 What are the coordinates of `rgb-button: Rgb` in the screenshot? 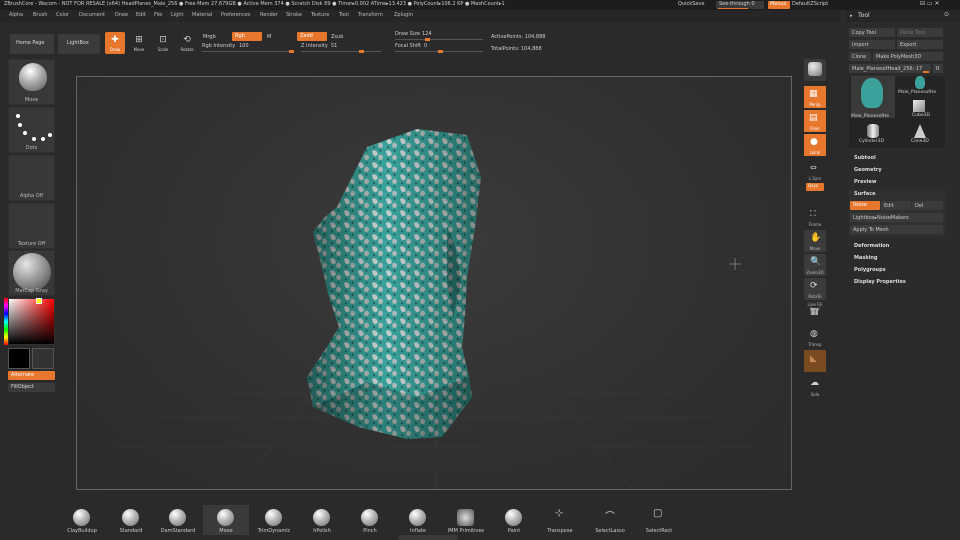 It's located at (247, 36).